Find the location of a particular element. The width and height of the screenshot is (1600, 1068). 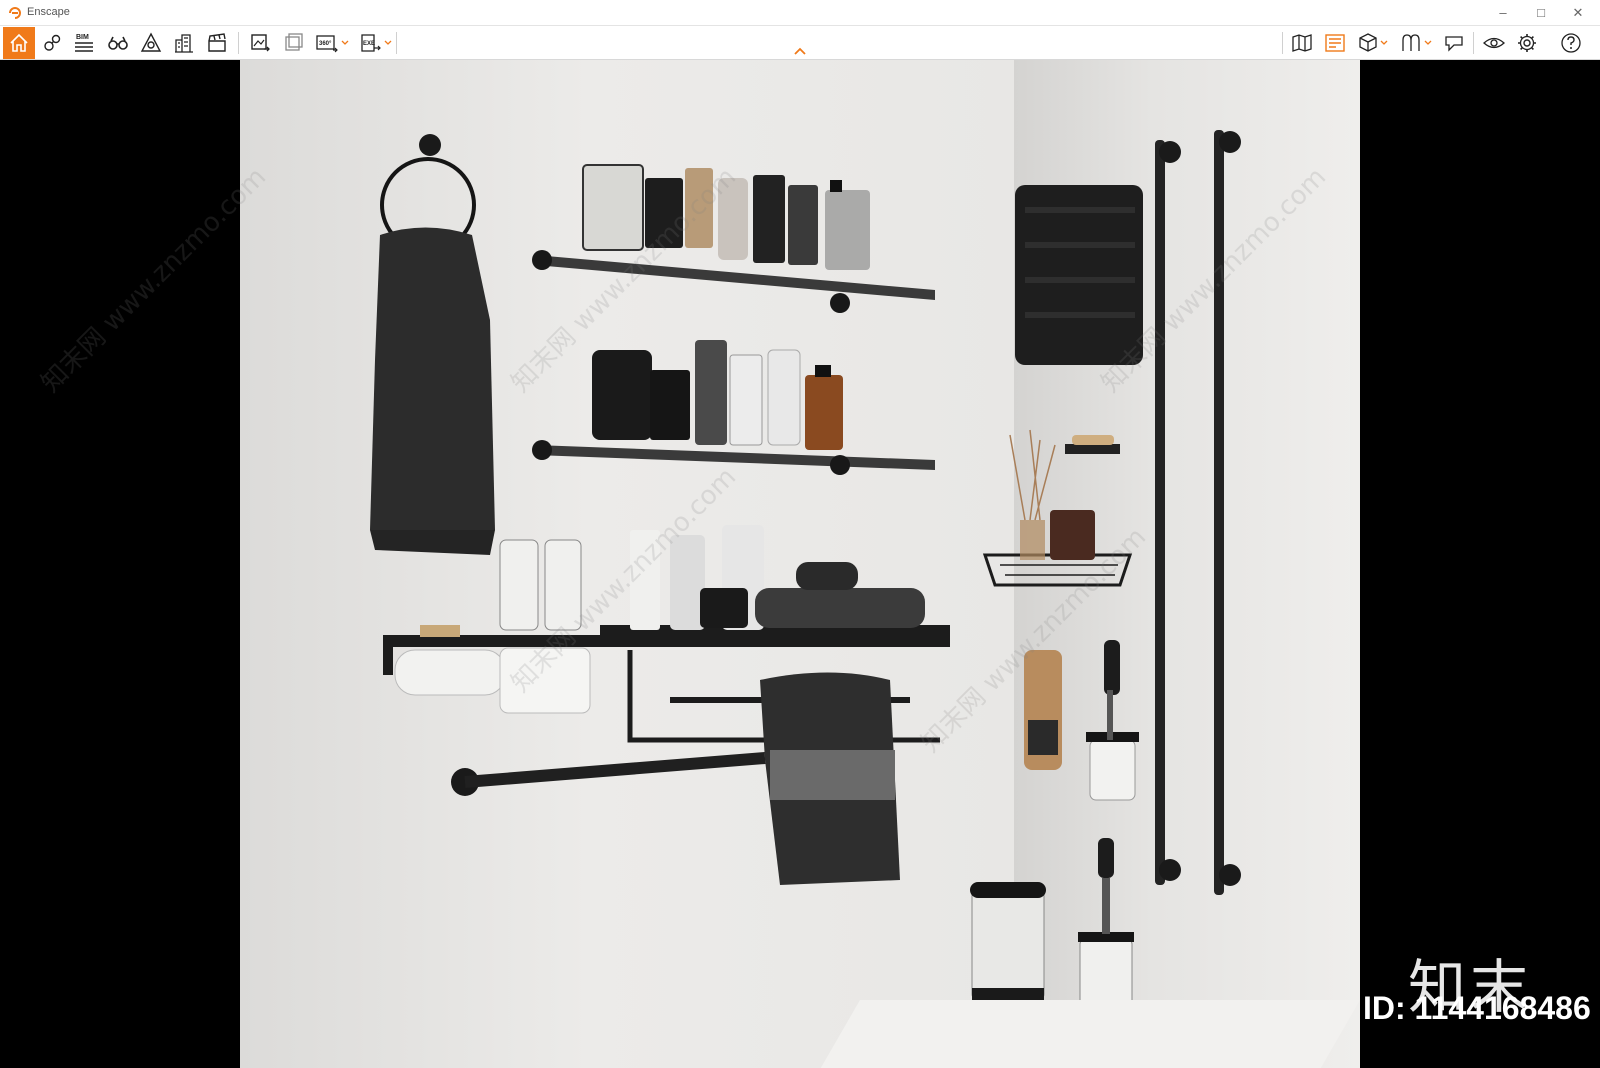

cube-icon is located at coordinates (1368, 42).